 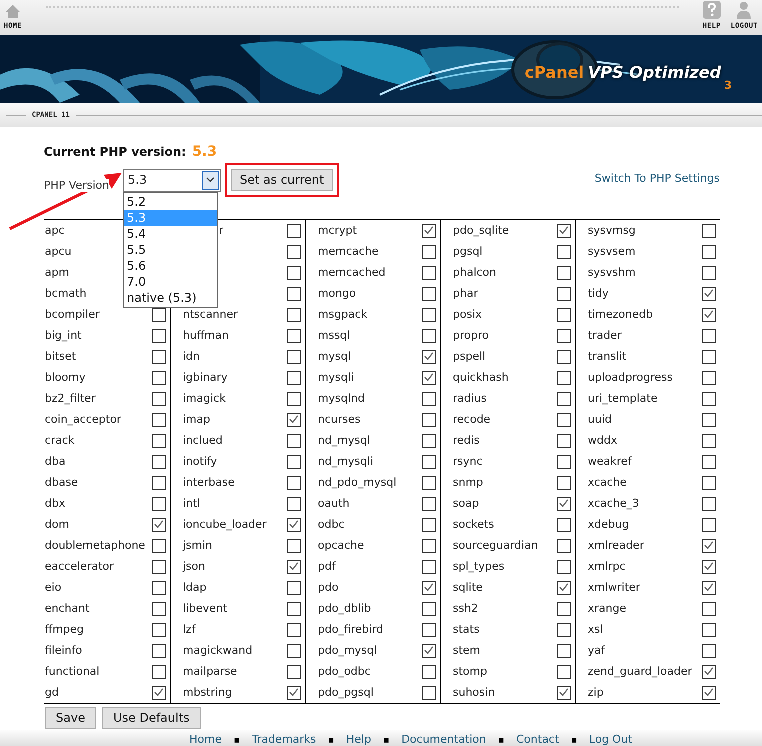 I want to click on defaults-button: Use Defaults, so click(x=151, y=718).